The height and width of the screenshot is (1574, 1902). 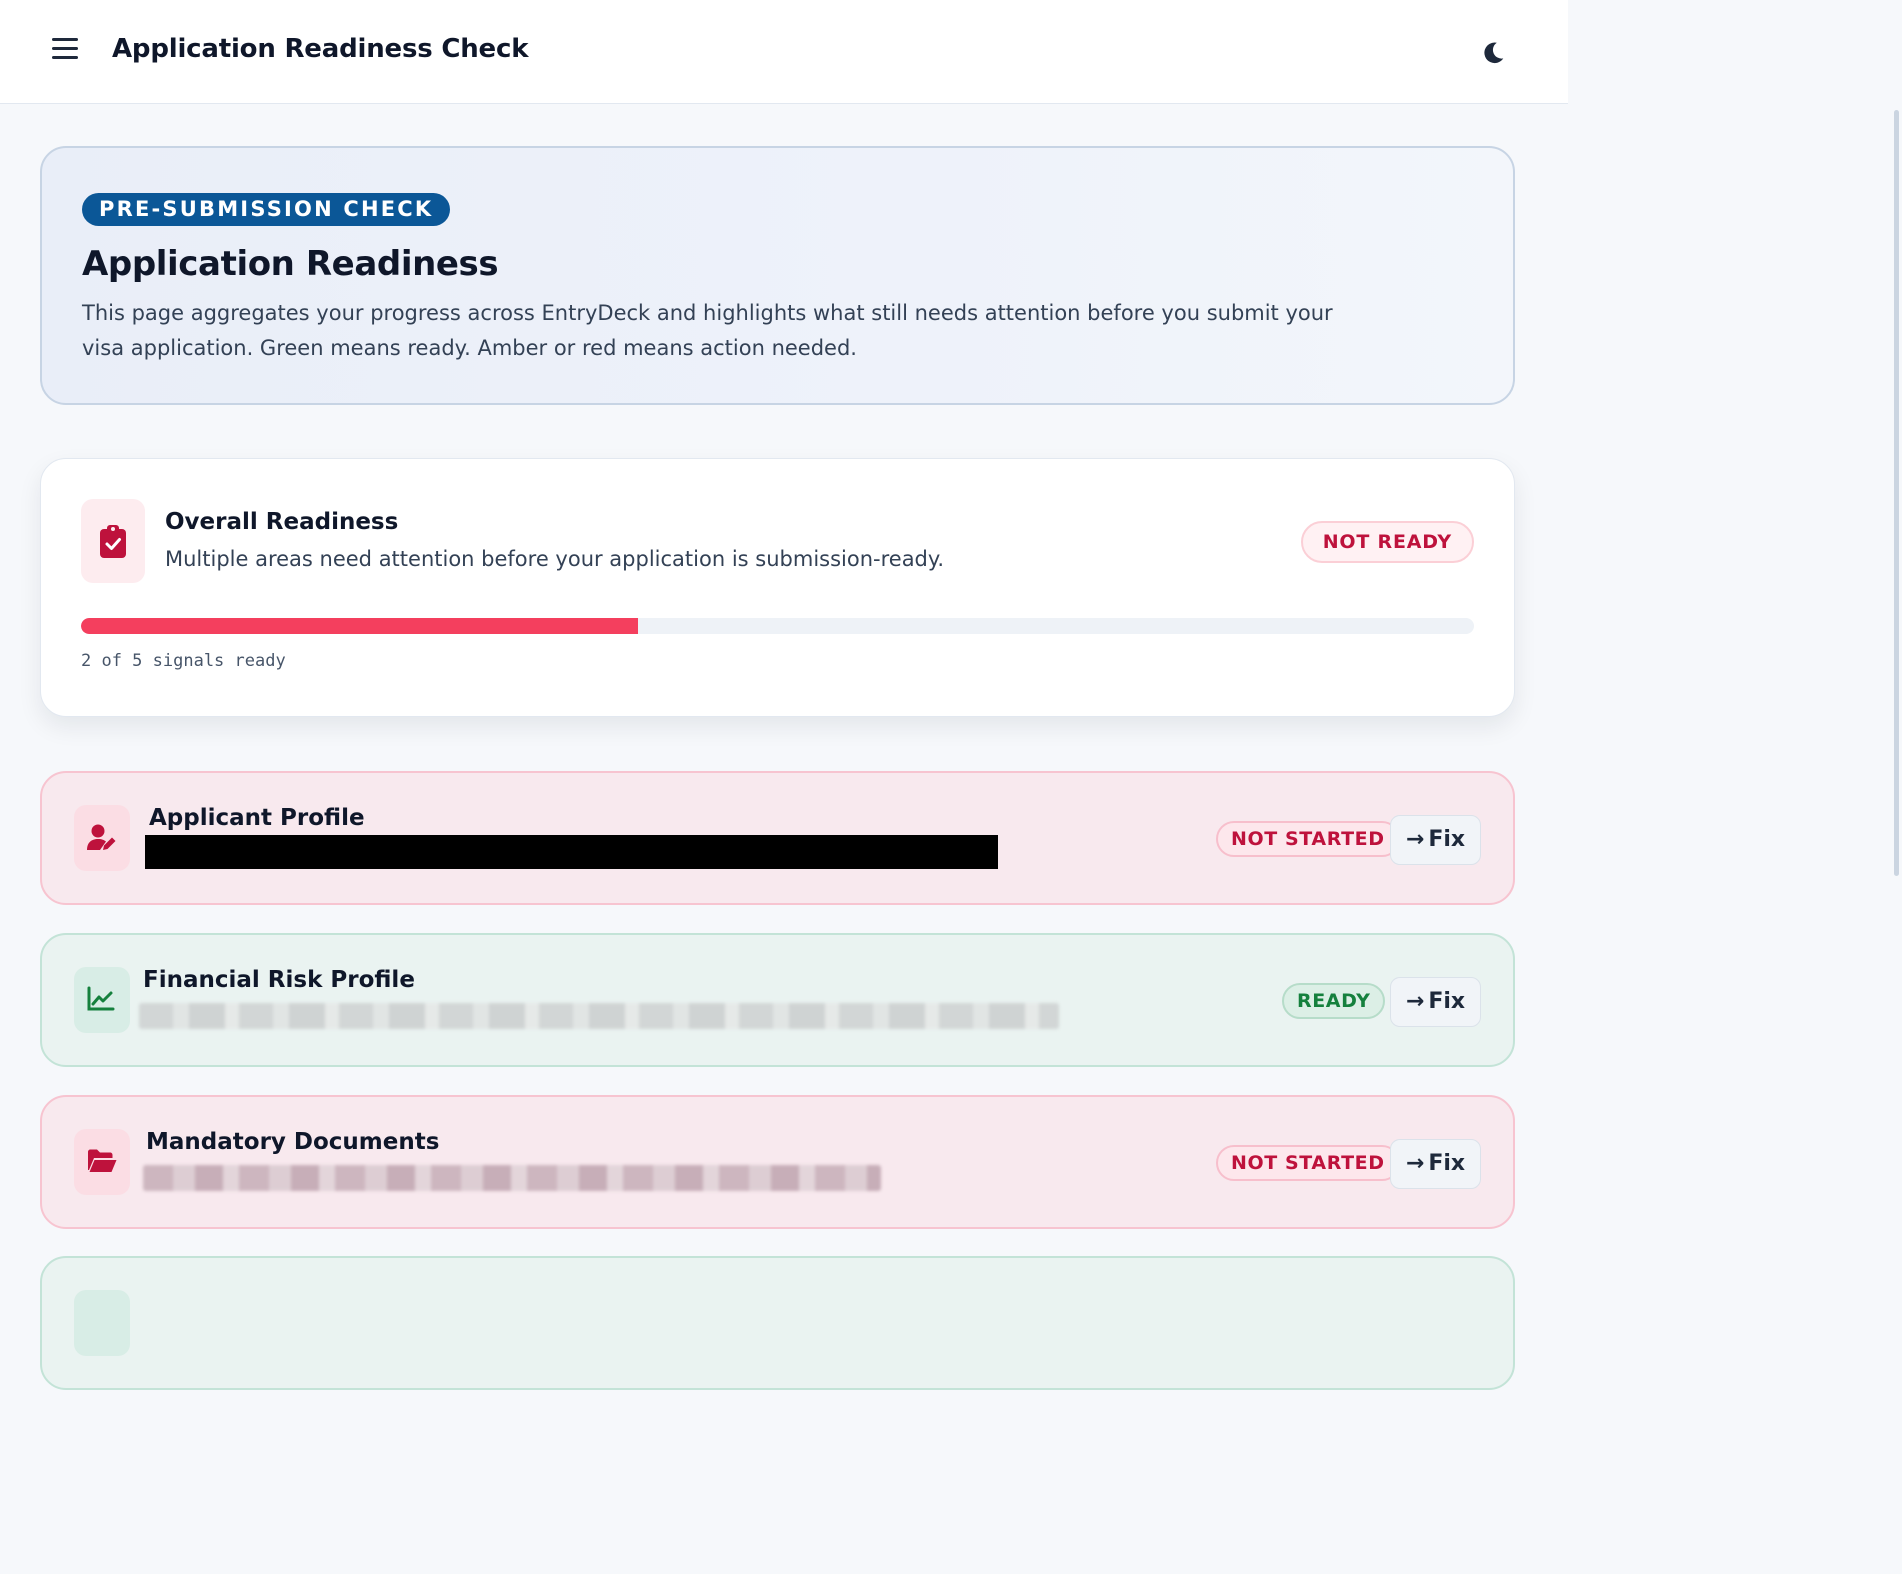 What do you see at coordinates (777, 626) in the screenshot?
I see `readiness-progress-bar` at bounding box center [777, 626].